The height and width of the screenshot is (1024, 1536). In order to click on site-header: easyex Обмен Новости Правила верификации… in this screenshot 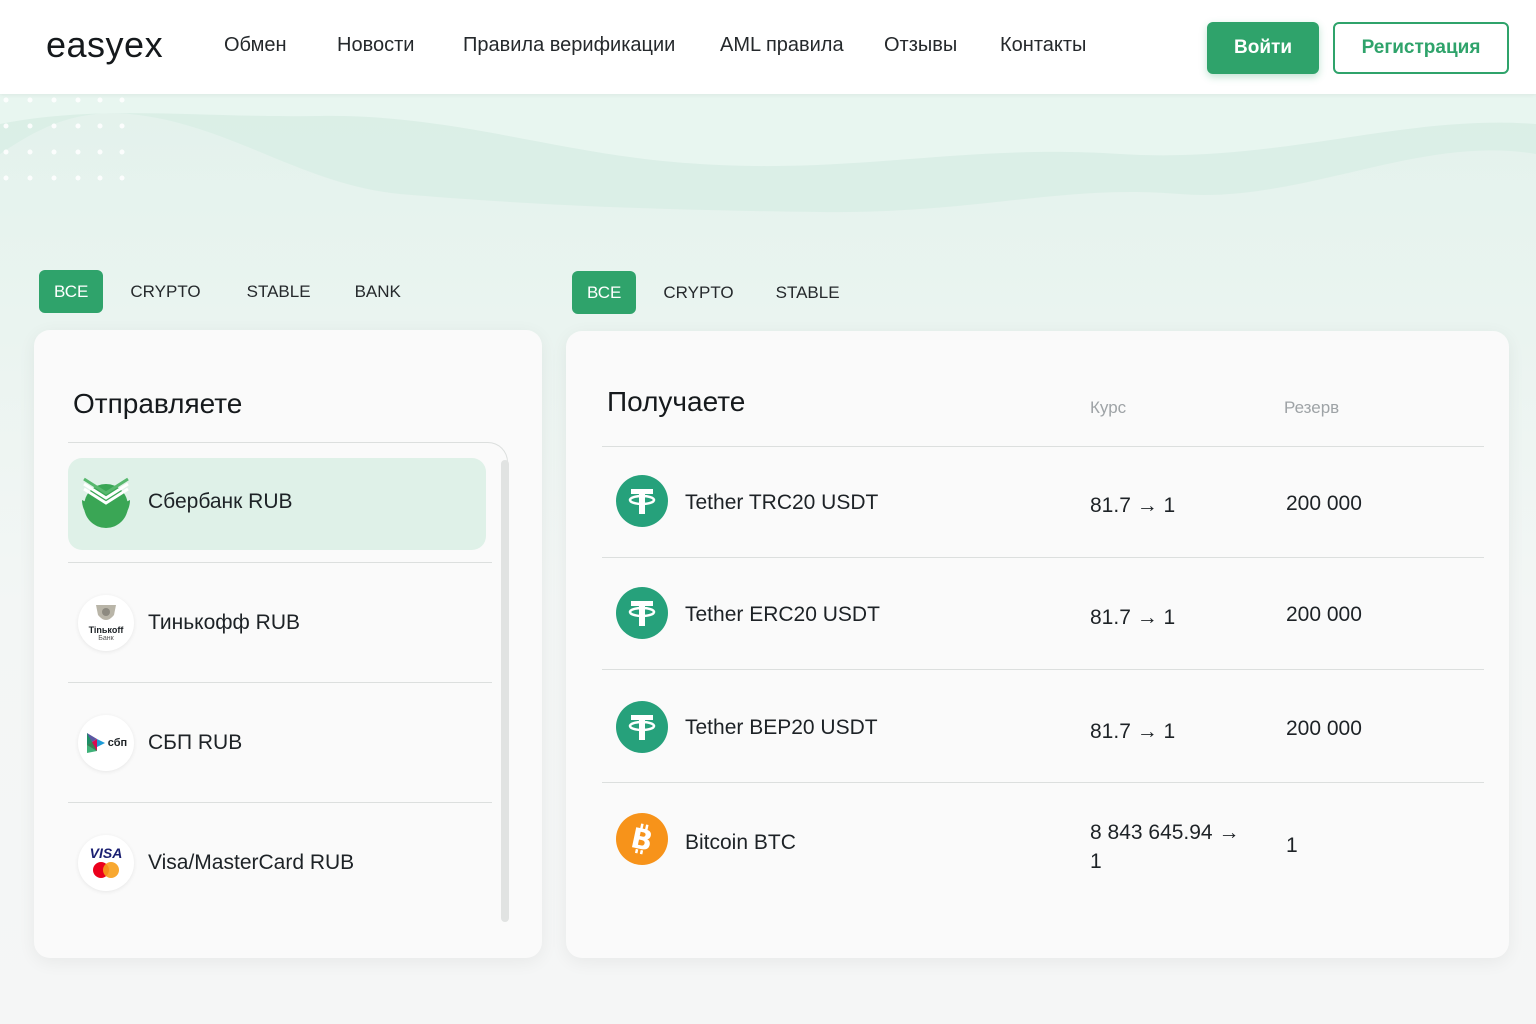, I will do `click(768, 47)`.